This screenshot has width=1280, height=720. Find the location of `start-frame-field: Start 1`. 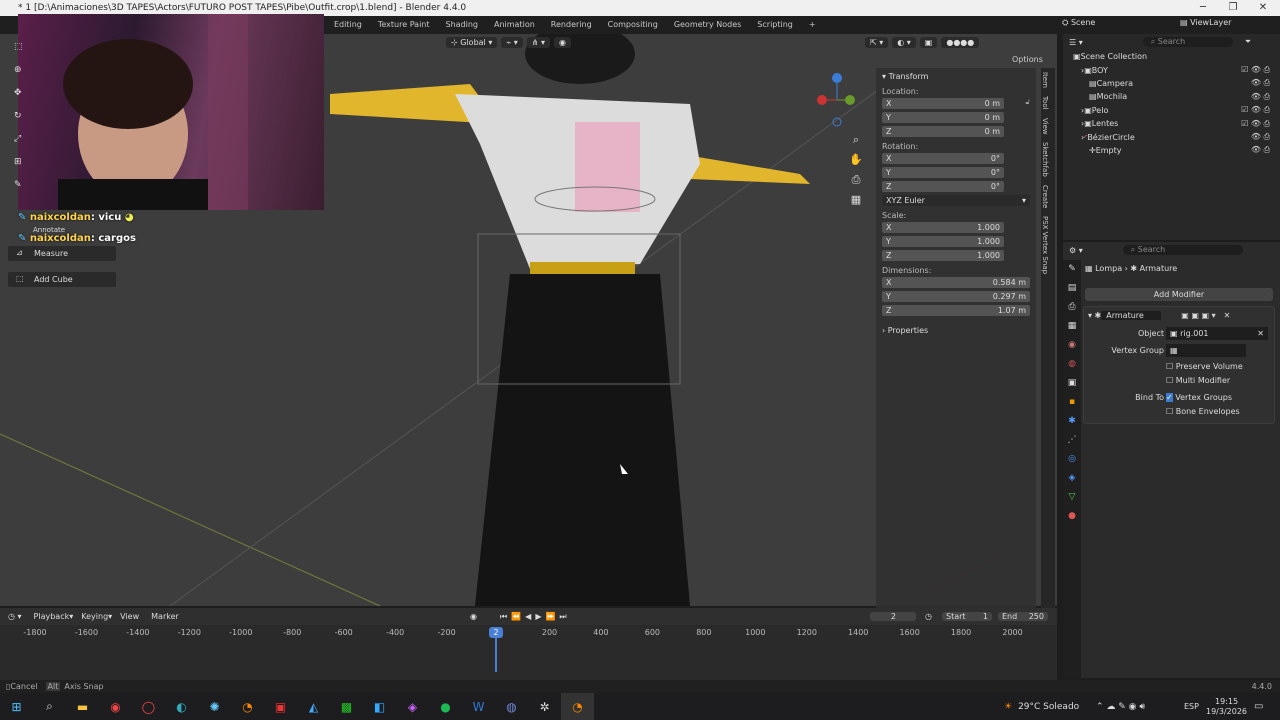

start-frame-field: Start 1 is located at coordinates (967, 616).